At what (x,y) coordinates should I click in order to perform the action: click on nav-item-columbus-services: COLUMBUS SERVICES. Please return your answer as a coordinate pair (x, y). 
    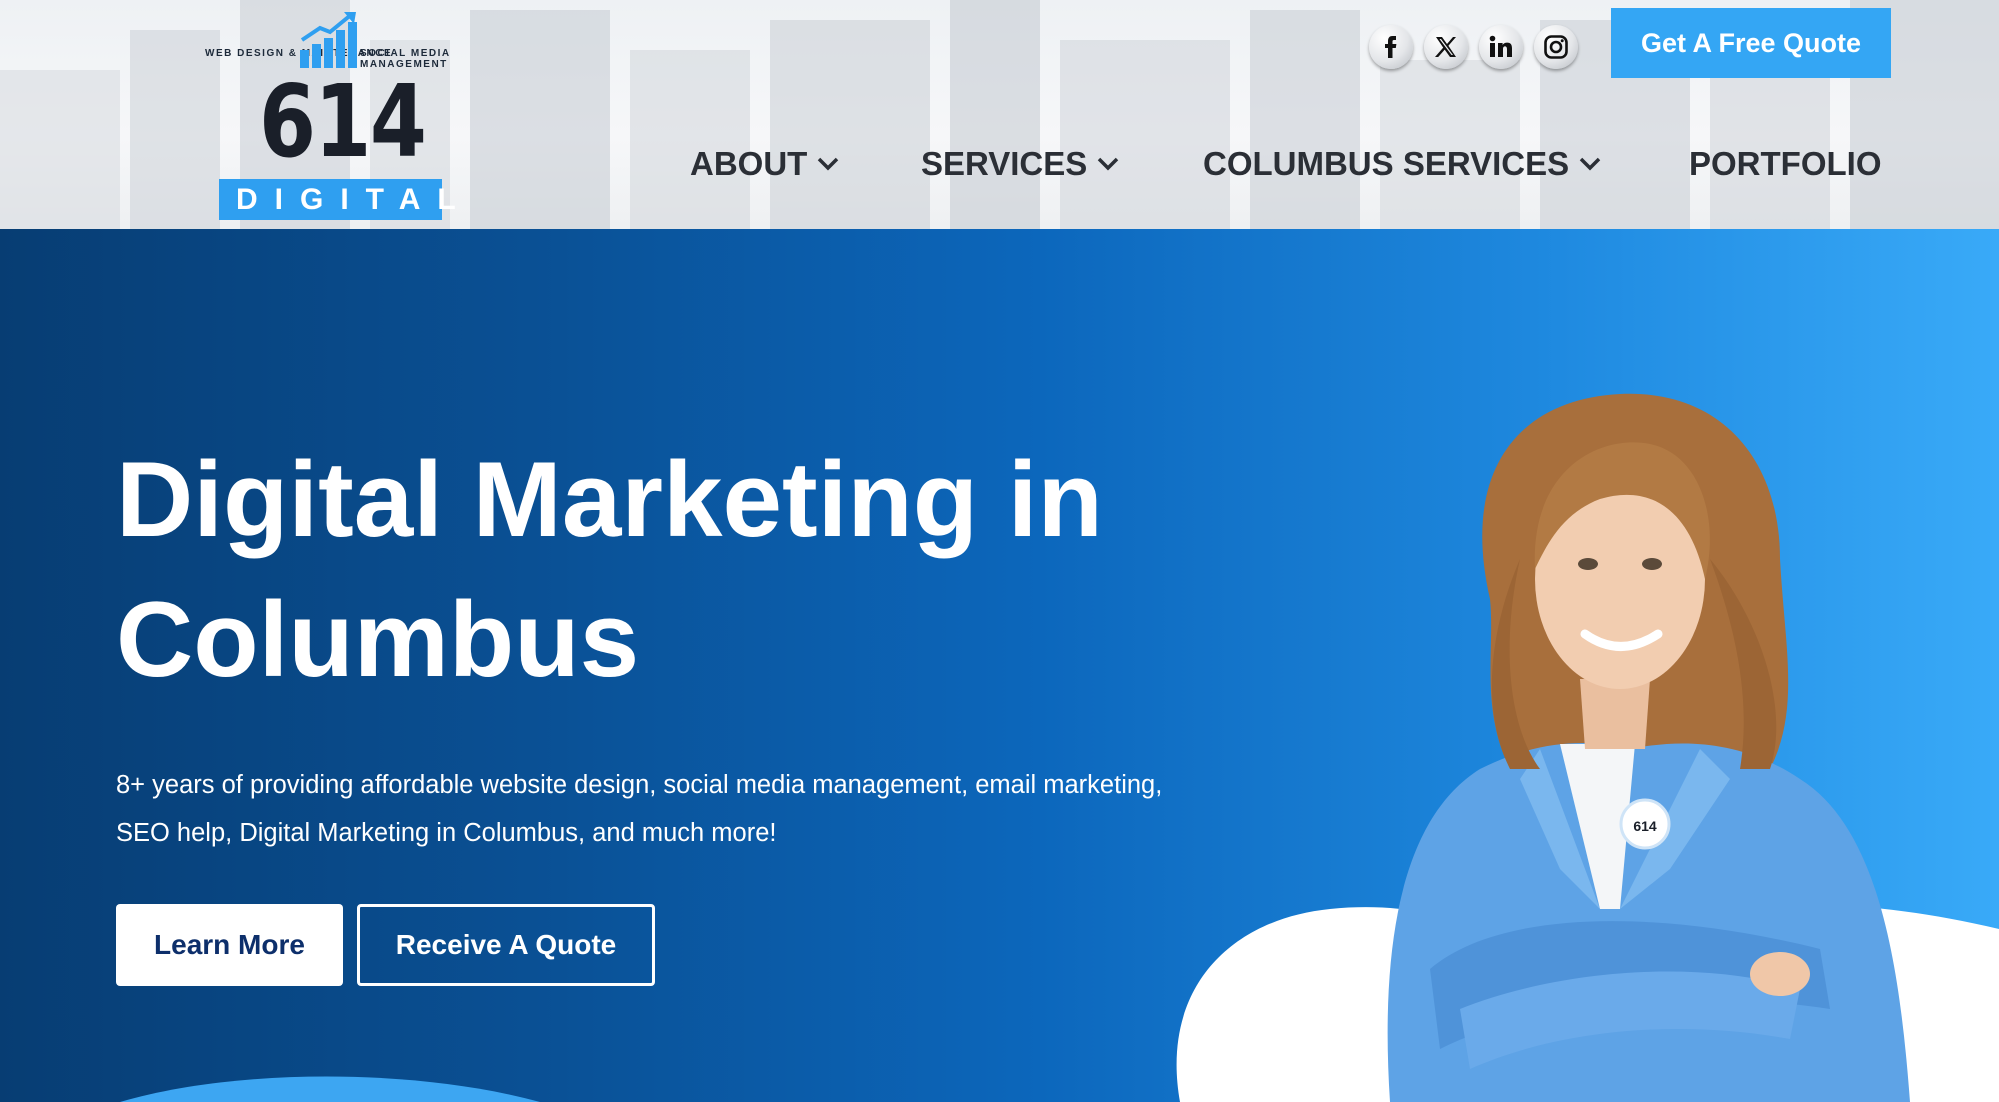
    Looking at the image, I should click on (1402, 164).